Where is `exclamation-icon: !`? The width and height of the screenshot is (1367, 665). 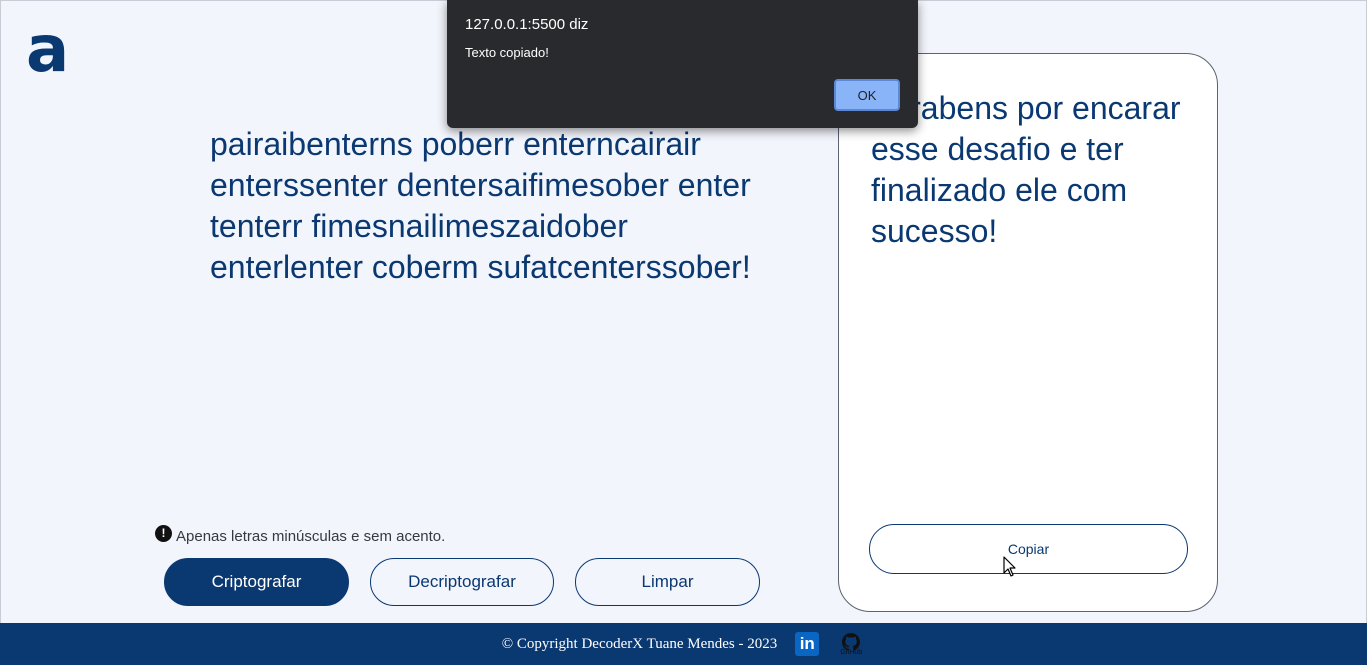 exclamation-icon: ! is located at coordinates (163, 533).